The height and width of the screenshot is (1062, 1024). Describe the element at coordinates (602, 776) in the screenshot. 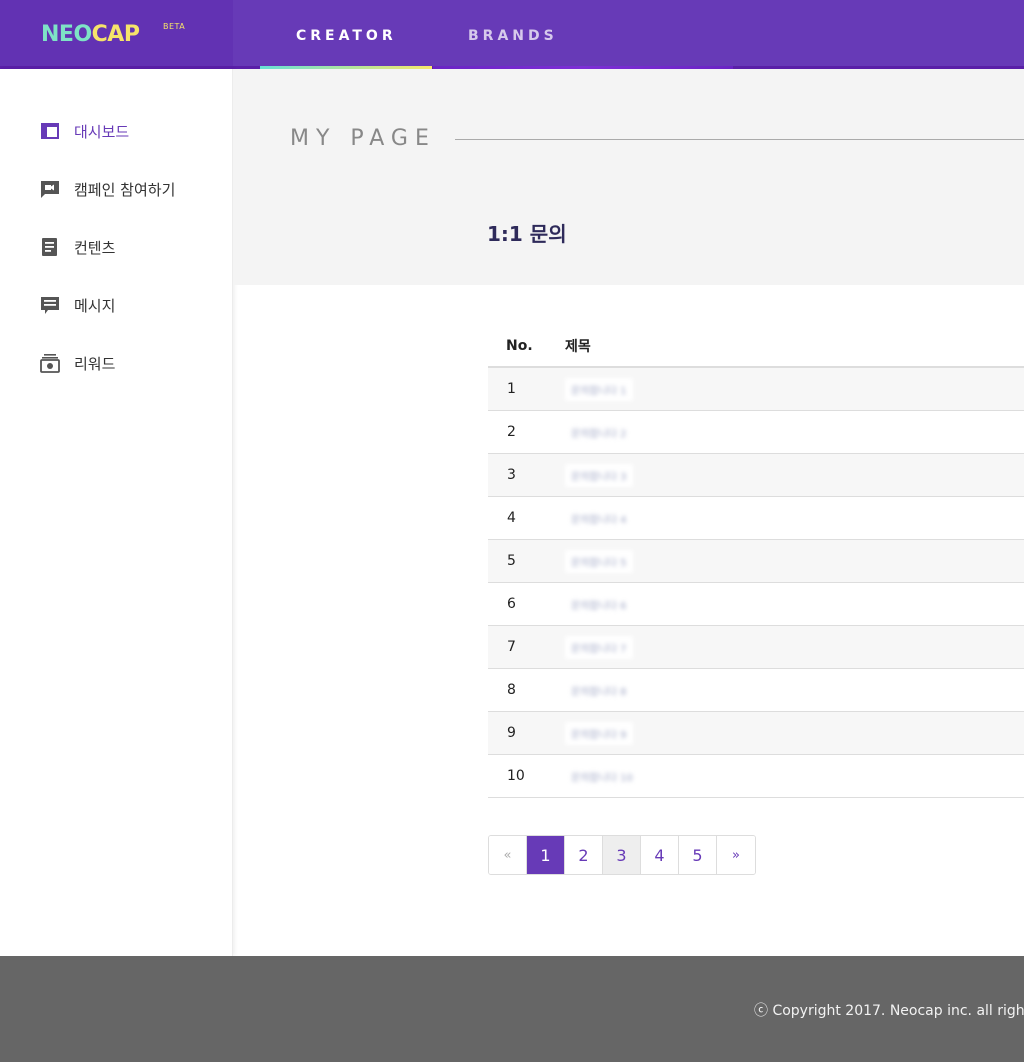

I see `row-title: 문의합니다 10` at that location.